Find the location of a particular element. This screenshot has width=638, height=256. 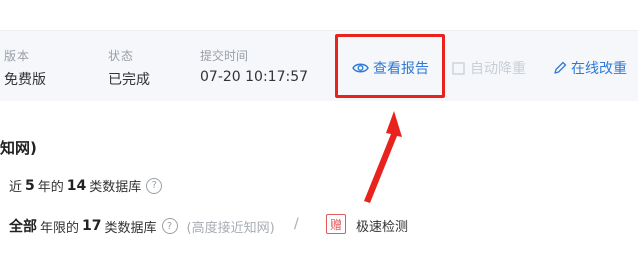

online-edit-button: 在线改重 is located at coordinates (590, 68).